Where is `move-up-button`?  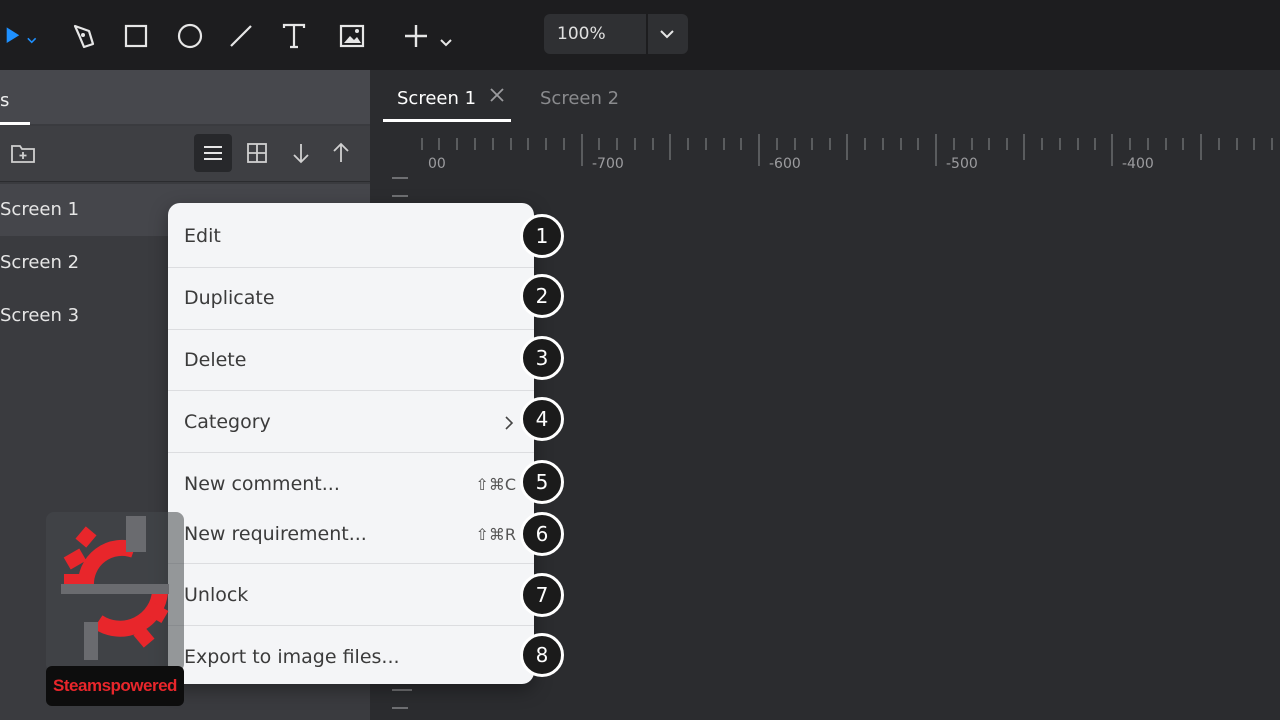
move-up-button is located at coordinates (341, 153).